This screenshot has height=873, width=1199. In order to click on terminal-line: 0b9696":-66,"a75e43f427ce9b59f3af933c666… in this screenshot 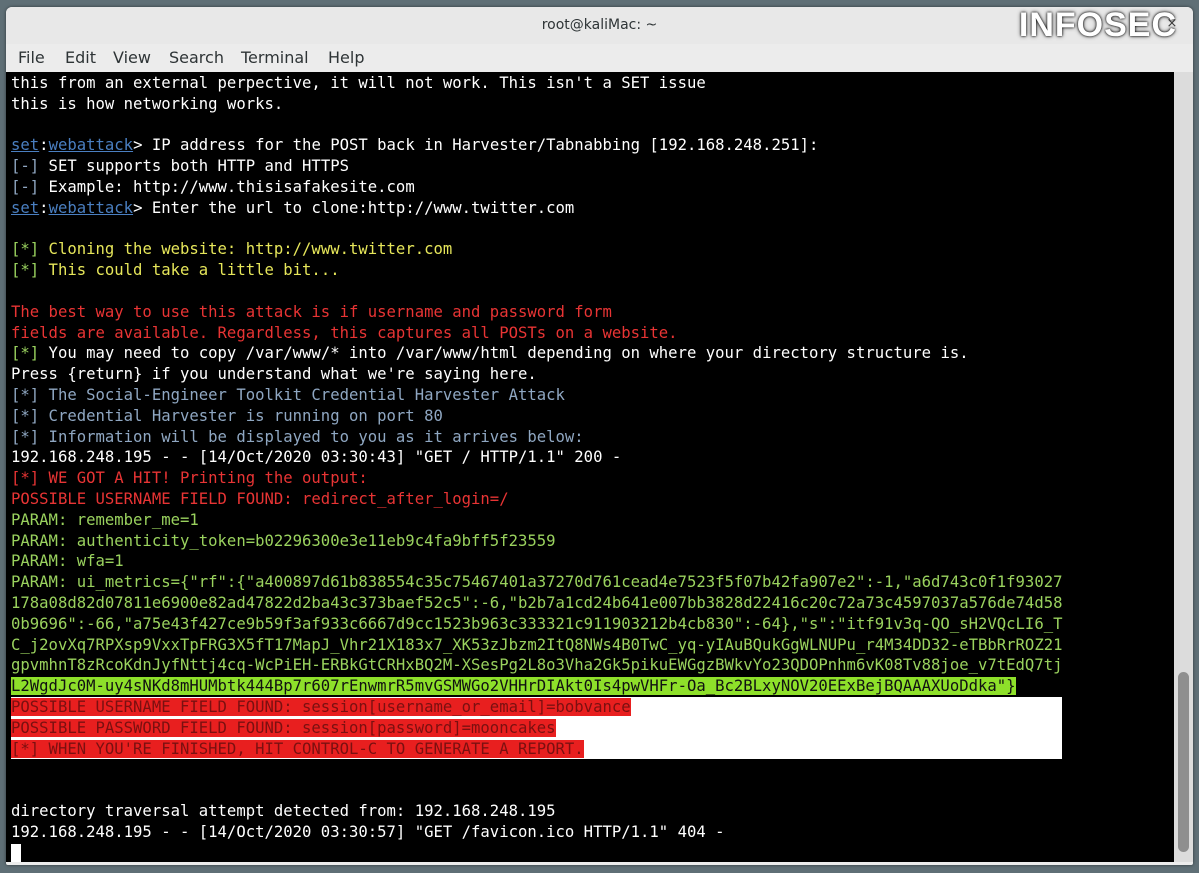, I will do `click(536, 624)`.